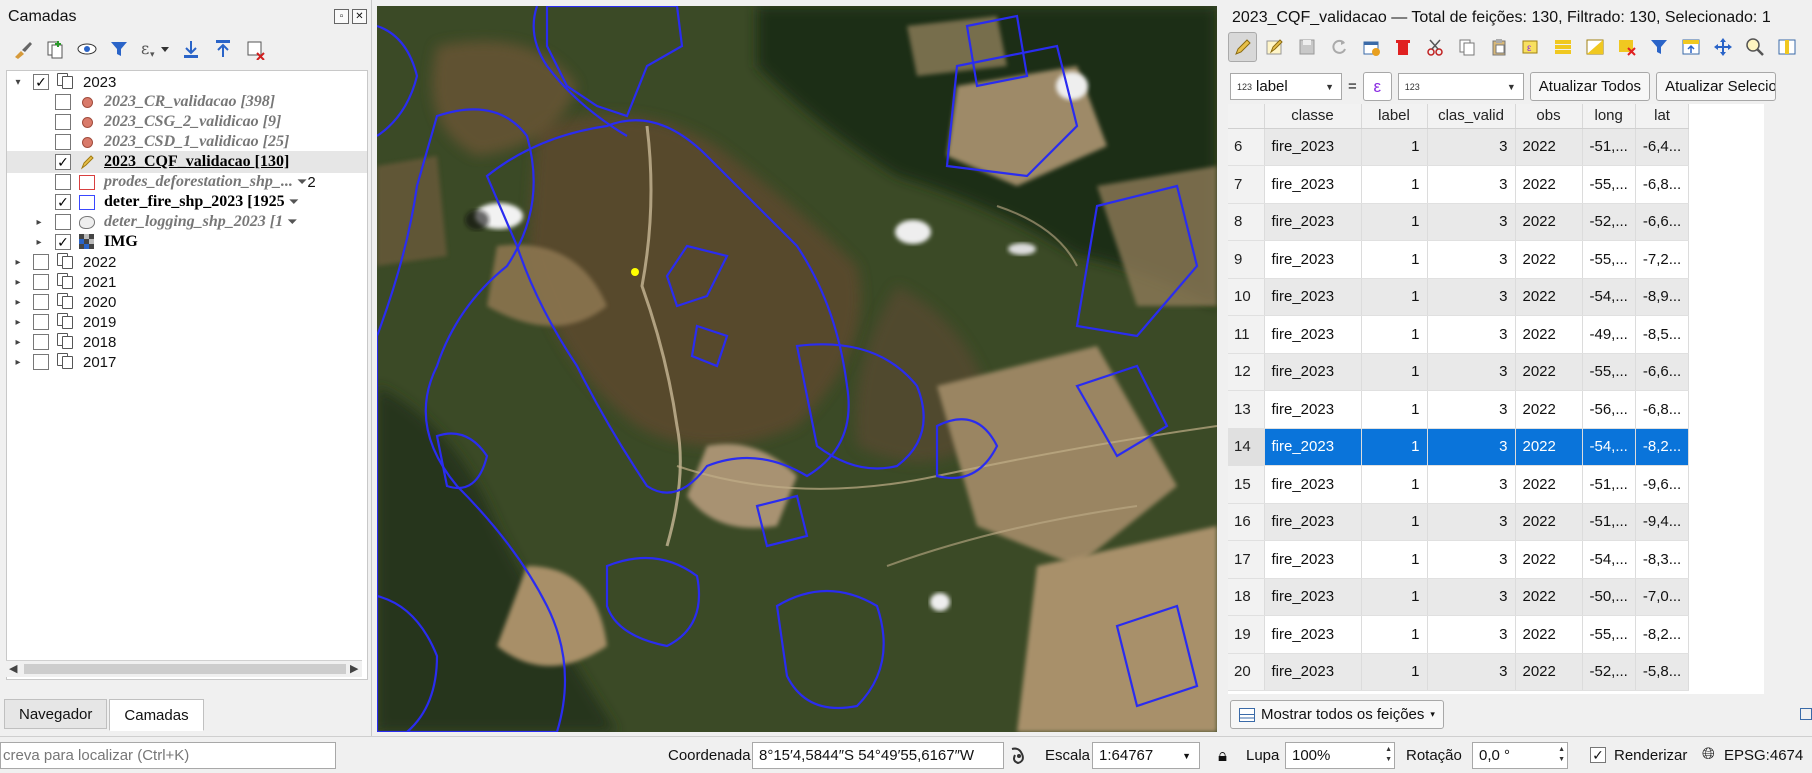 This screenshot has width=1812, height=773. I want to click on row-number: 14, so click(1246, 447).